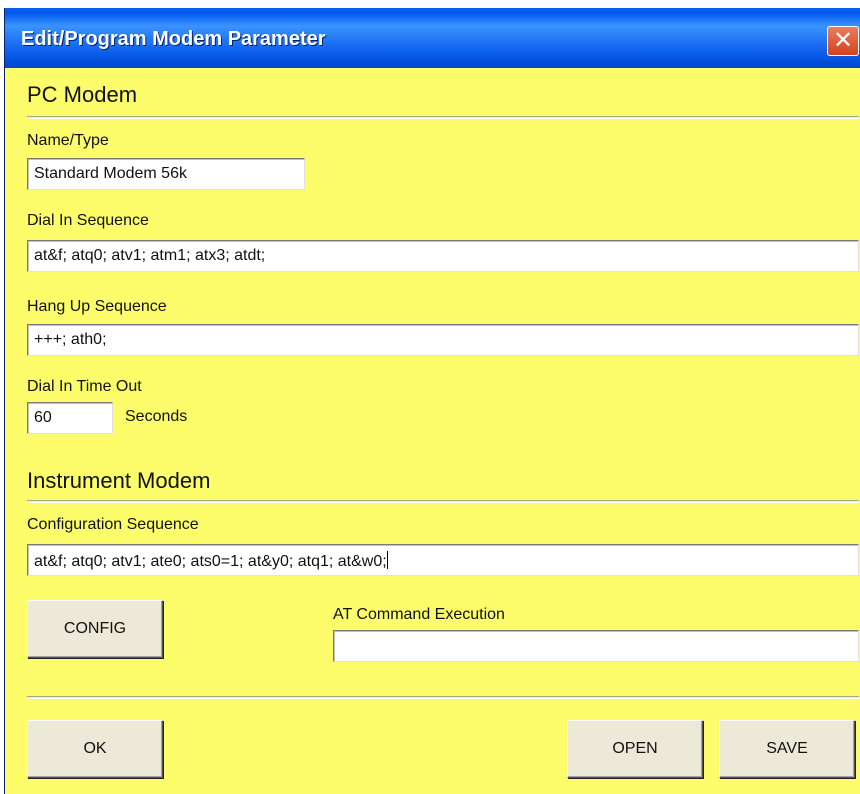  What do you see at coordinates (443, 697) in the screenshot?
I see `footer-separator` at bounding box center [443, 697].